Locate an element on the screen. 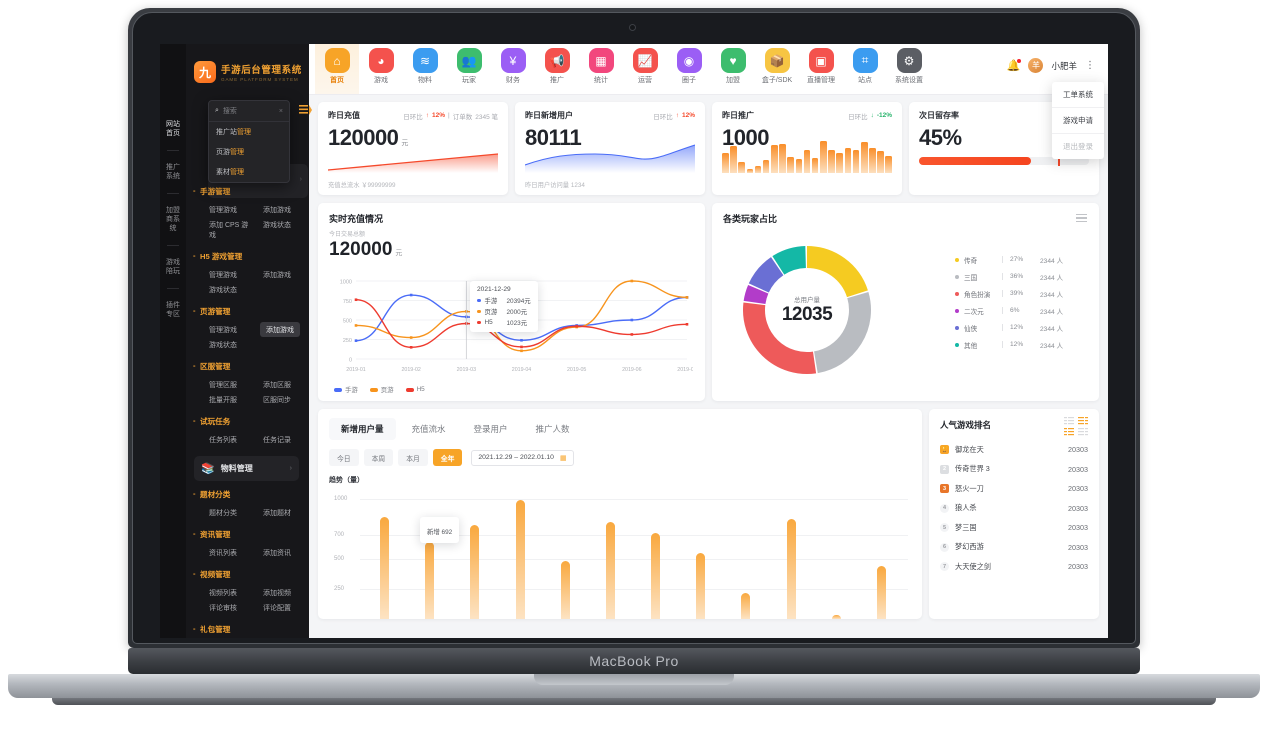 The width and height of the screenshot is (1268, 732). menu-item-ticket-system: 工单系统 is located at coordinates (1078, 95).